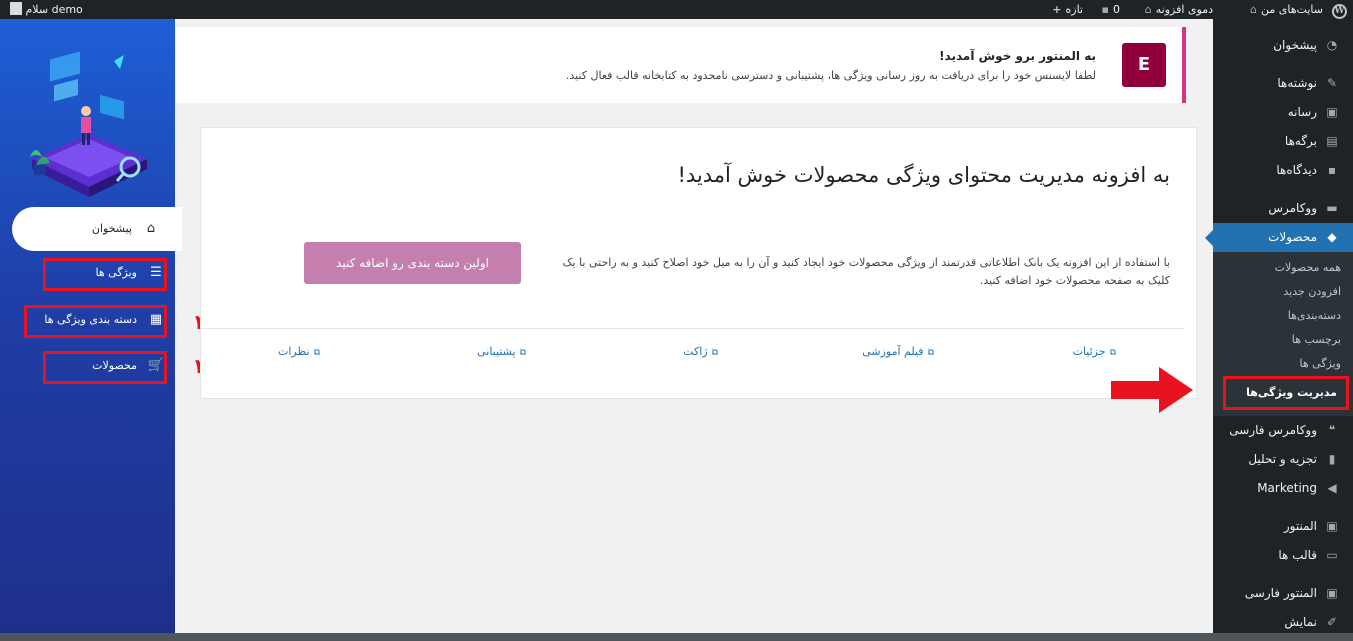 The height and width of the screenshot is (641, 1353). What do you see at coordinates (293, 351) in the screenshot?
I see `link-reviews-label: نظرات` at bounding box center [293, 351].